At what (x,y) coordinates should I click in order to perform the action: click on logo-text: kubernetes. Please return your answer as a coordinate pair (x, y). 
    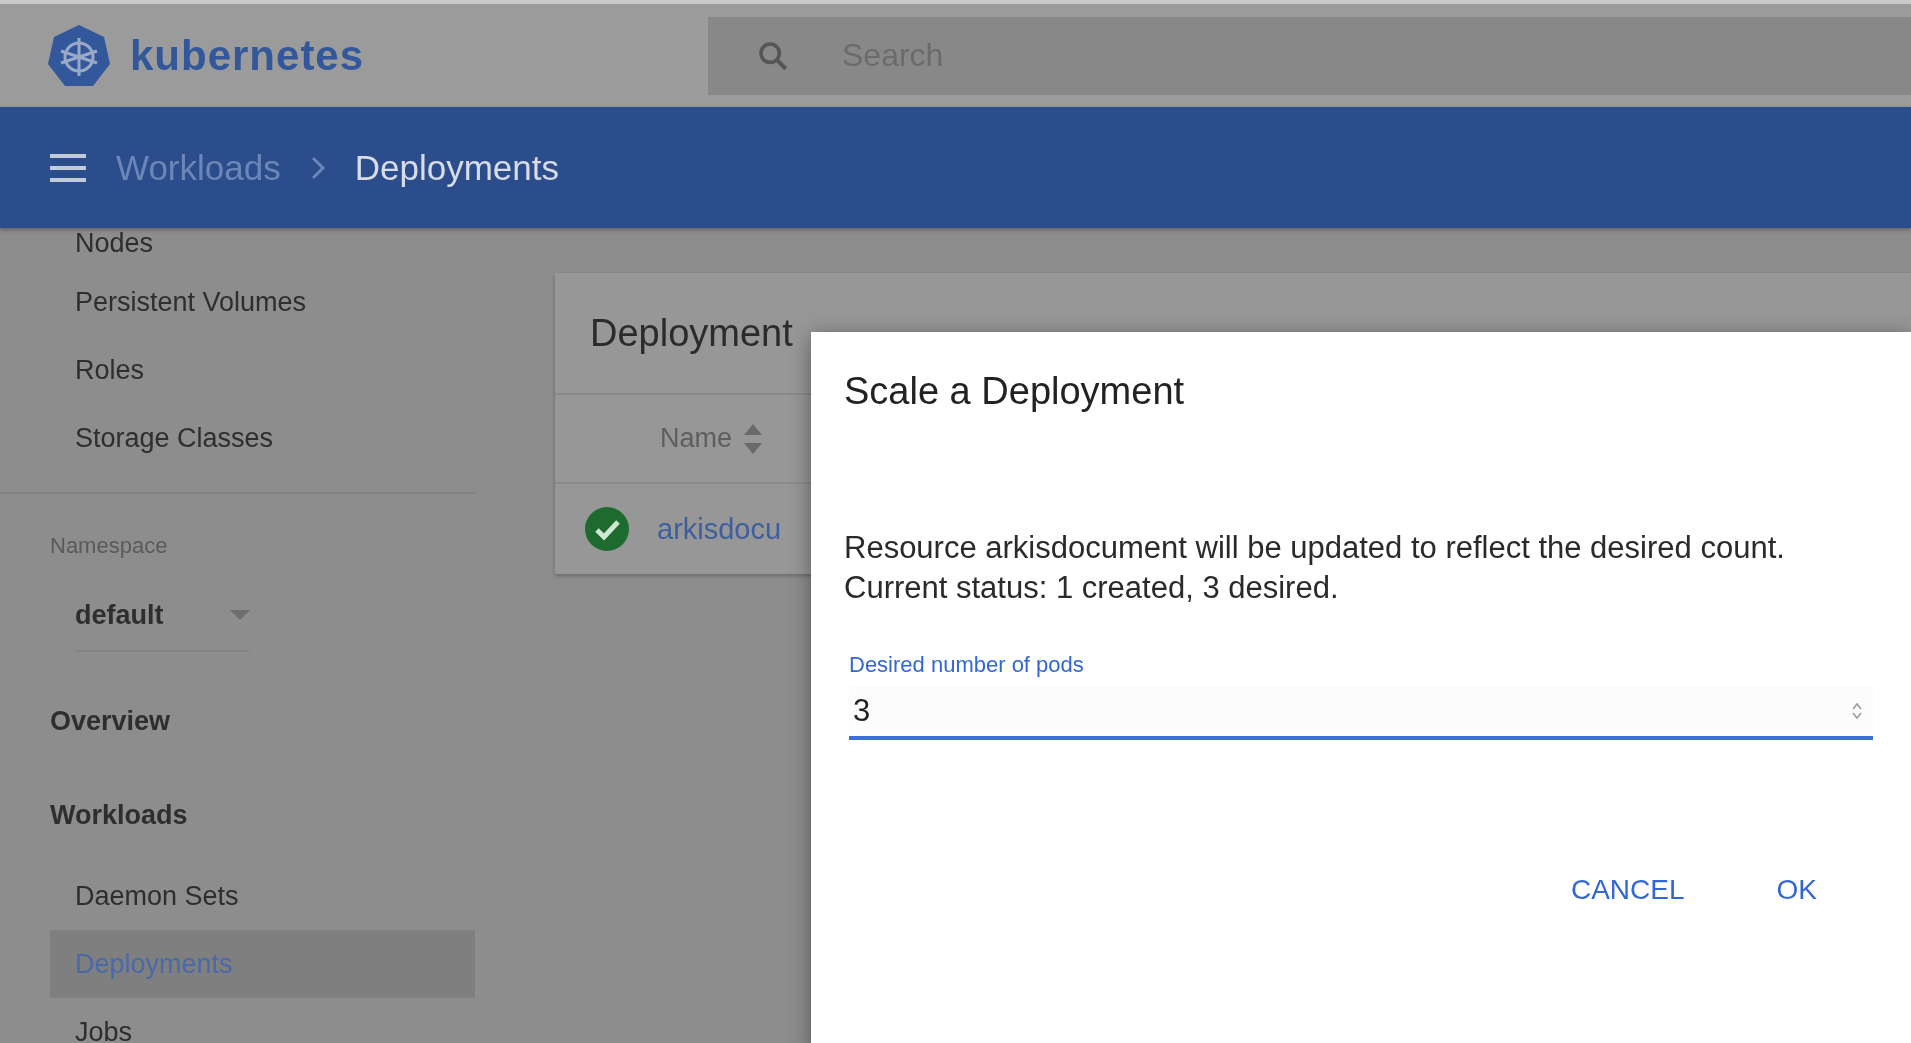
    Looking at the image, I should click on (247, 55).